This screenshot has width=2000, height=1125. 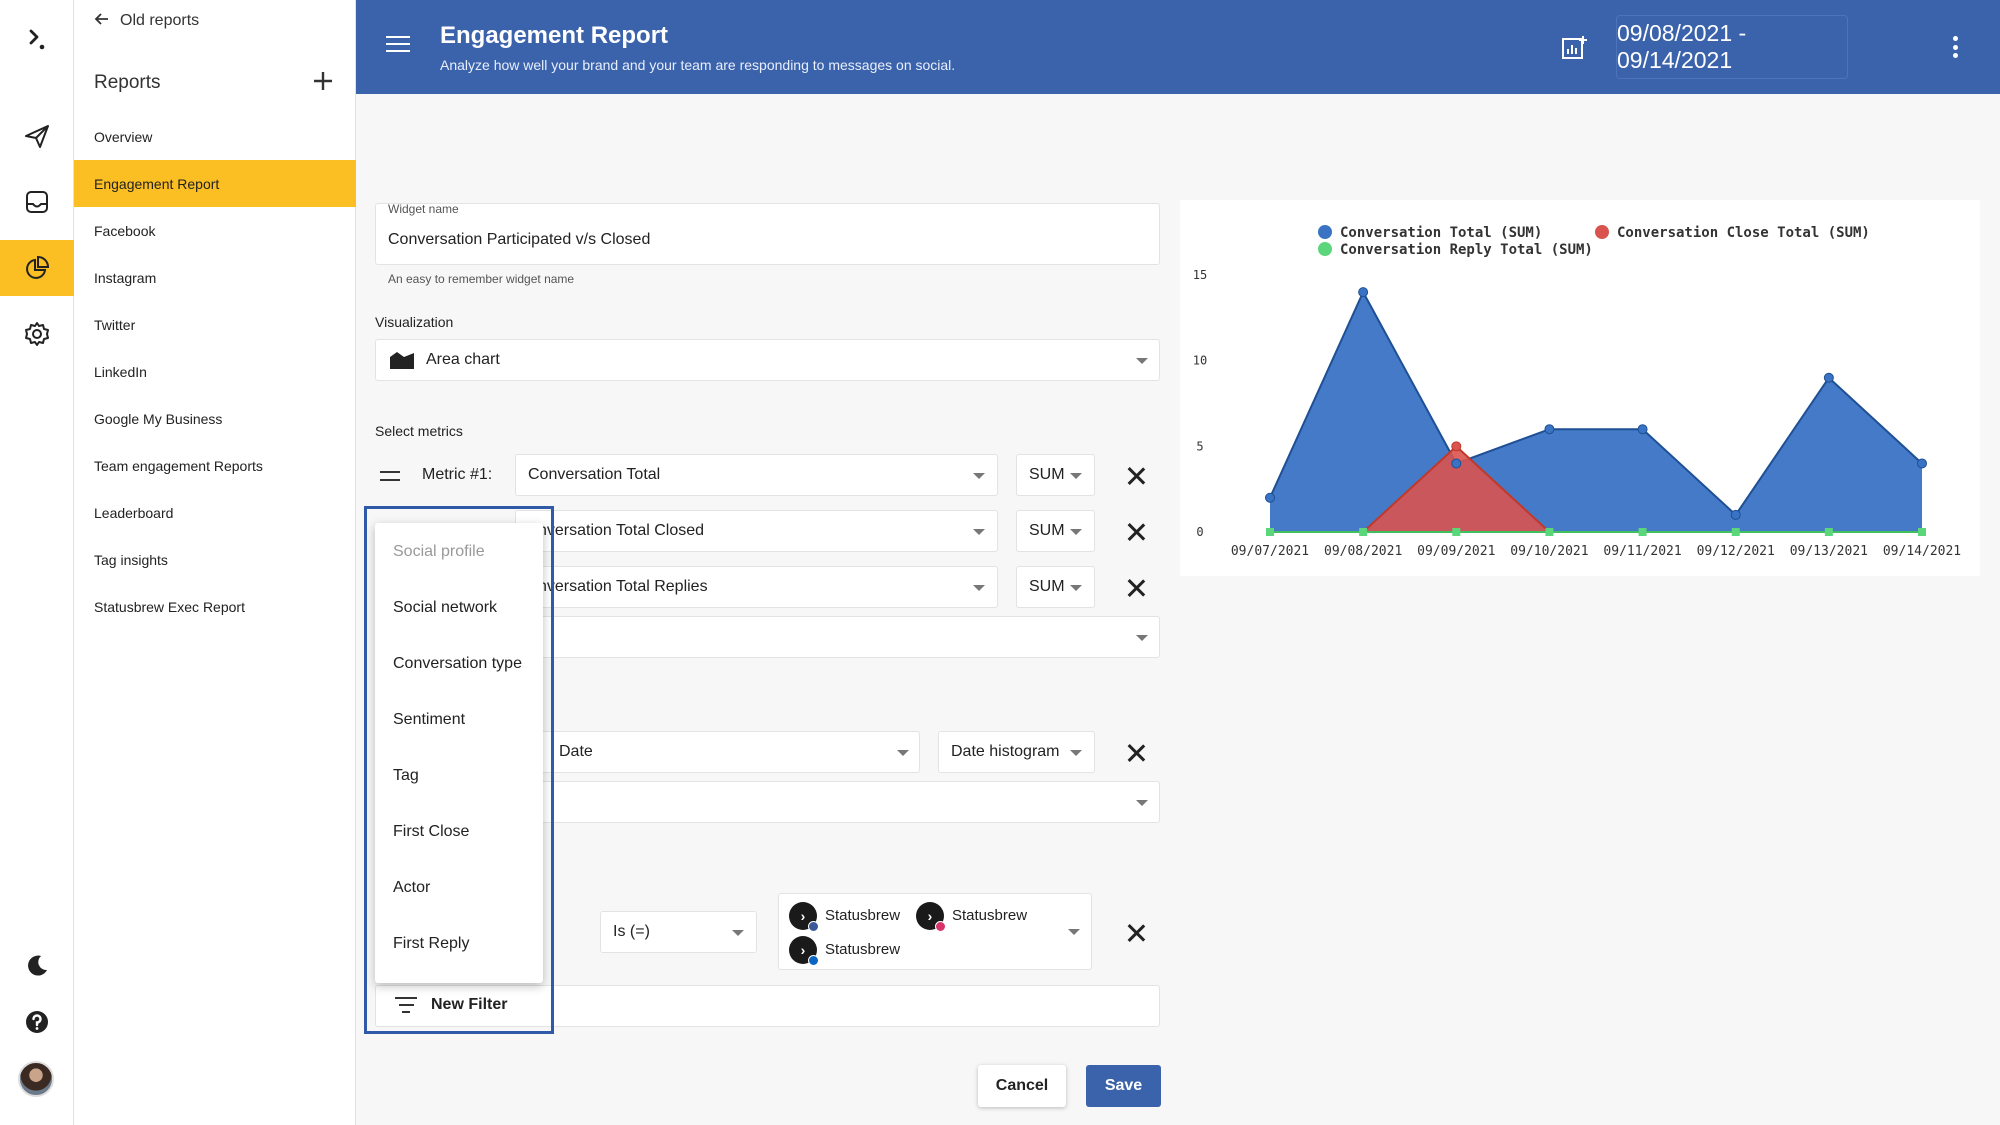 I want to click on app-rail, so click(x=37, y=562).